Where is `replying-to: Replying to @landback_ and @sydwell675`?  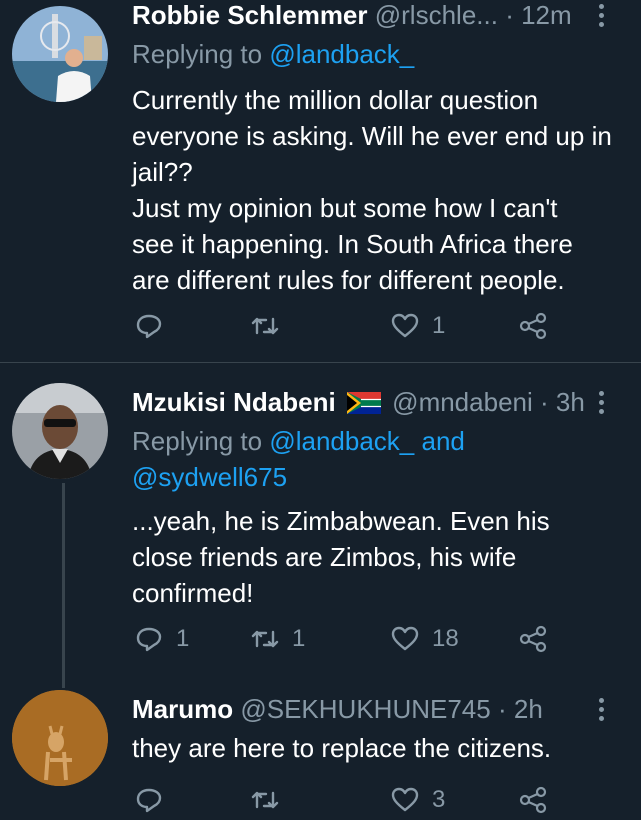
replying-to: Replying to @landback_ and @sydwell675 is located at coordinates (298, 459).